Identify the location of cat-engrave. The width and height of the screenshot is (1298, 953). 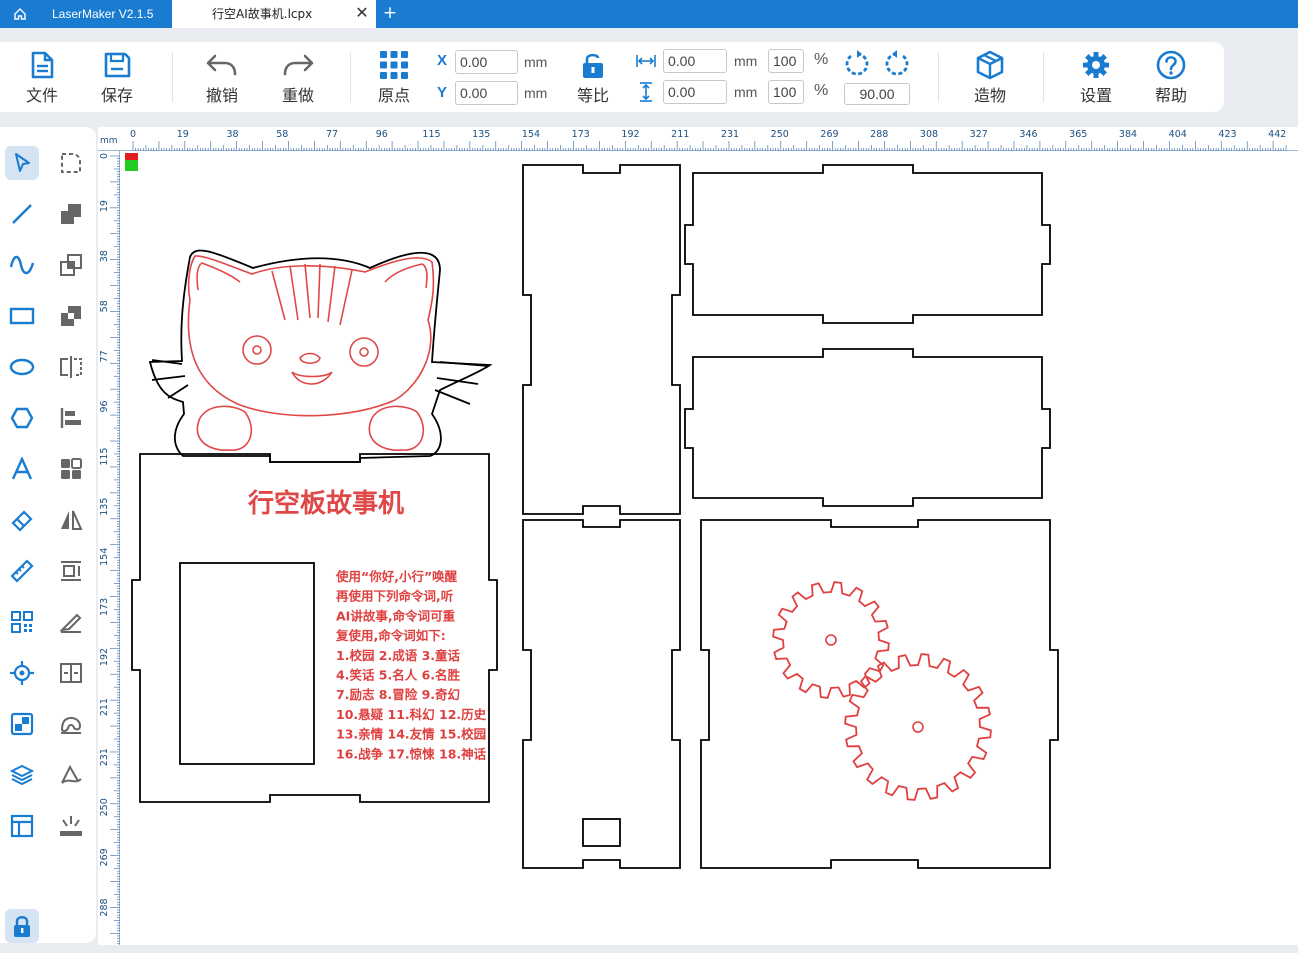
(311, 353).